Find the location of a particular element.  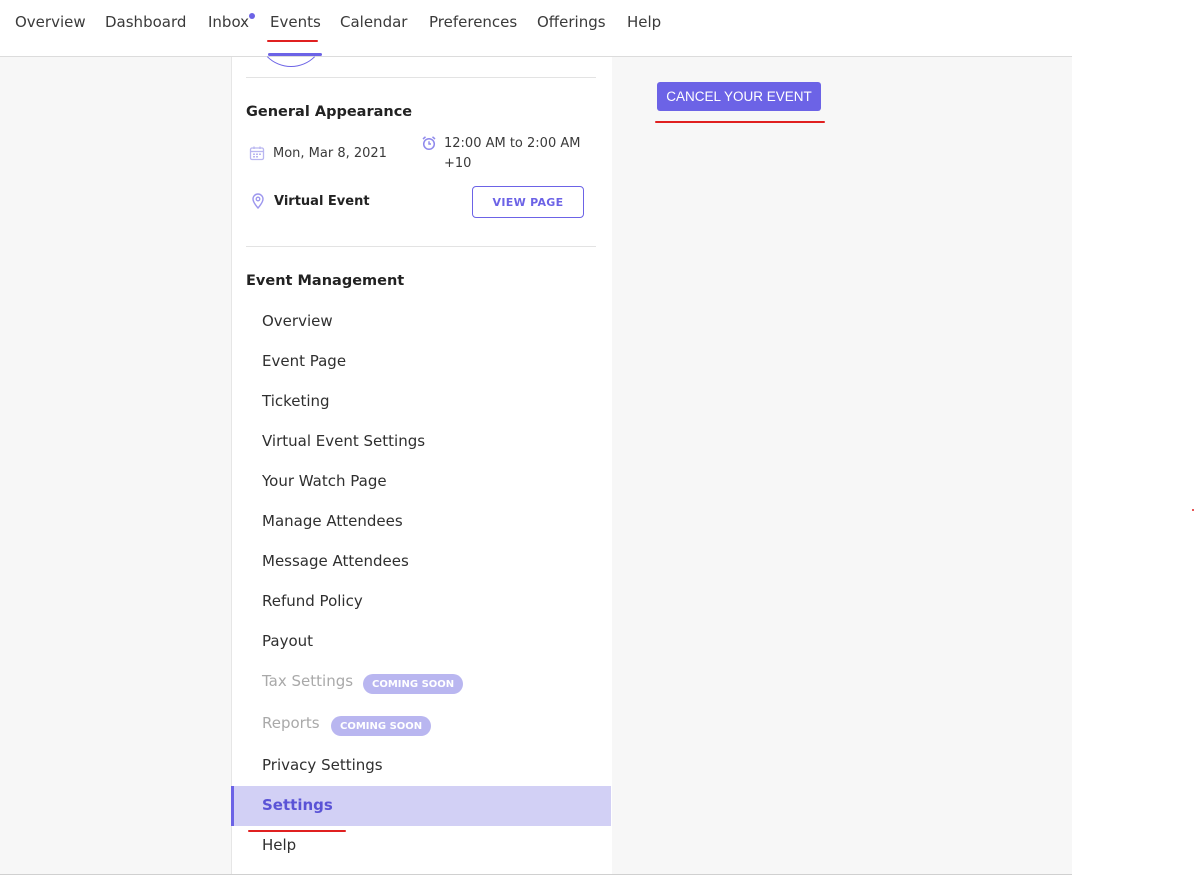

active-indicator is located at coordinates (232, 806).